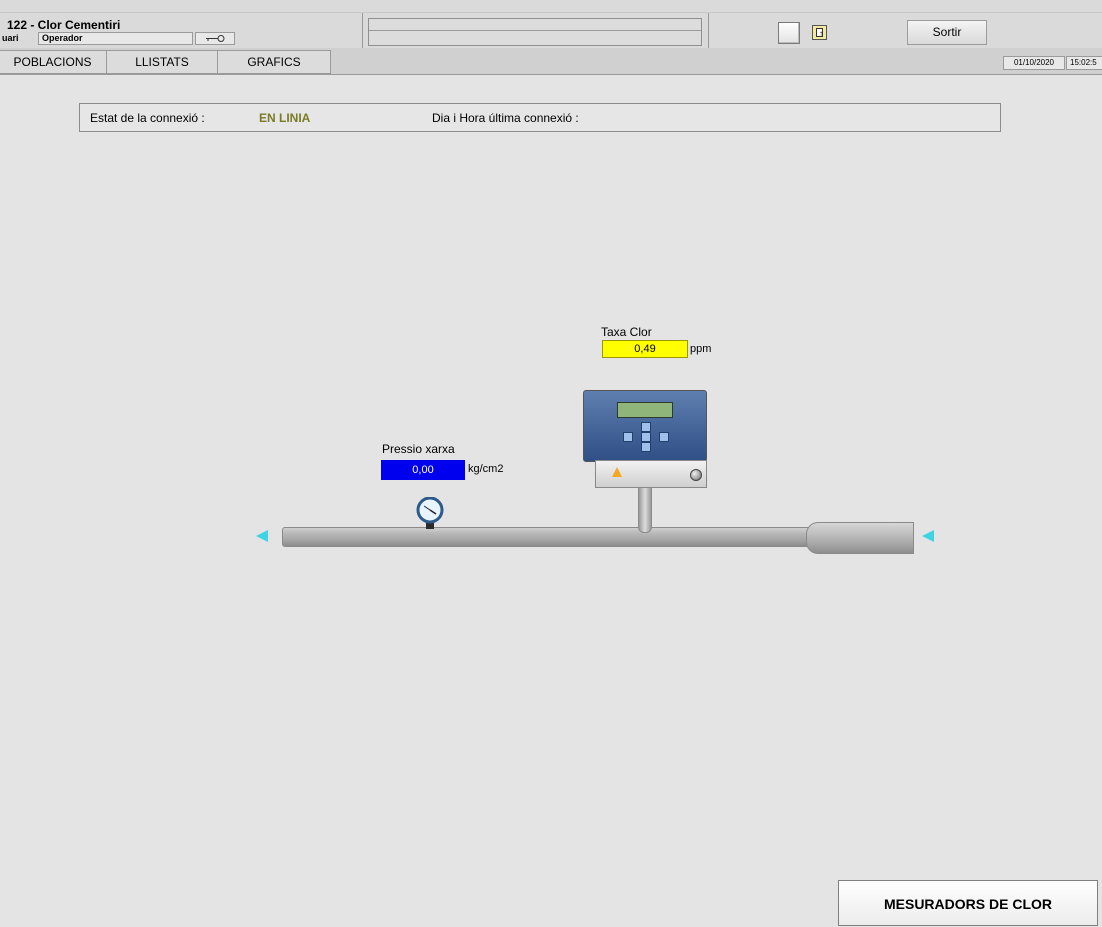 This screenshot has width=1102, height=927. I want to click on connection-status-value: EN LINIA, so click(285, 118).